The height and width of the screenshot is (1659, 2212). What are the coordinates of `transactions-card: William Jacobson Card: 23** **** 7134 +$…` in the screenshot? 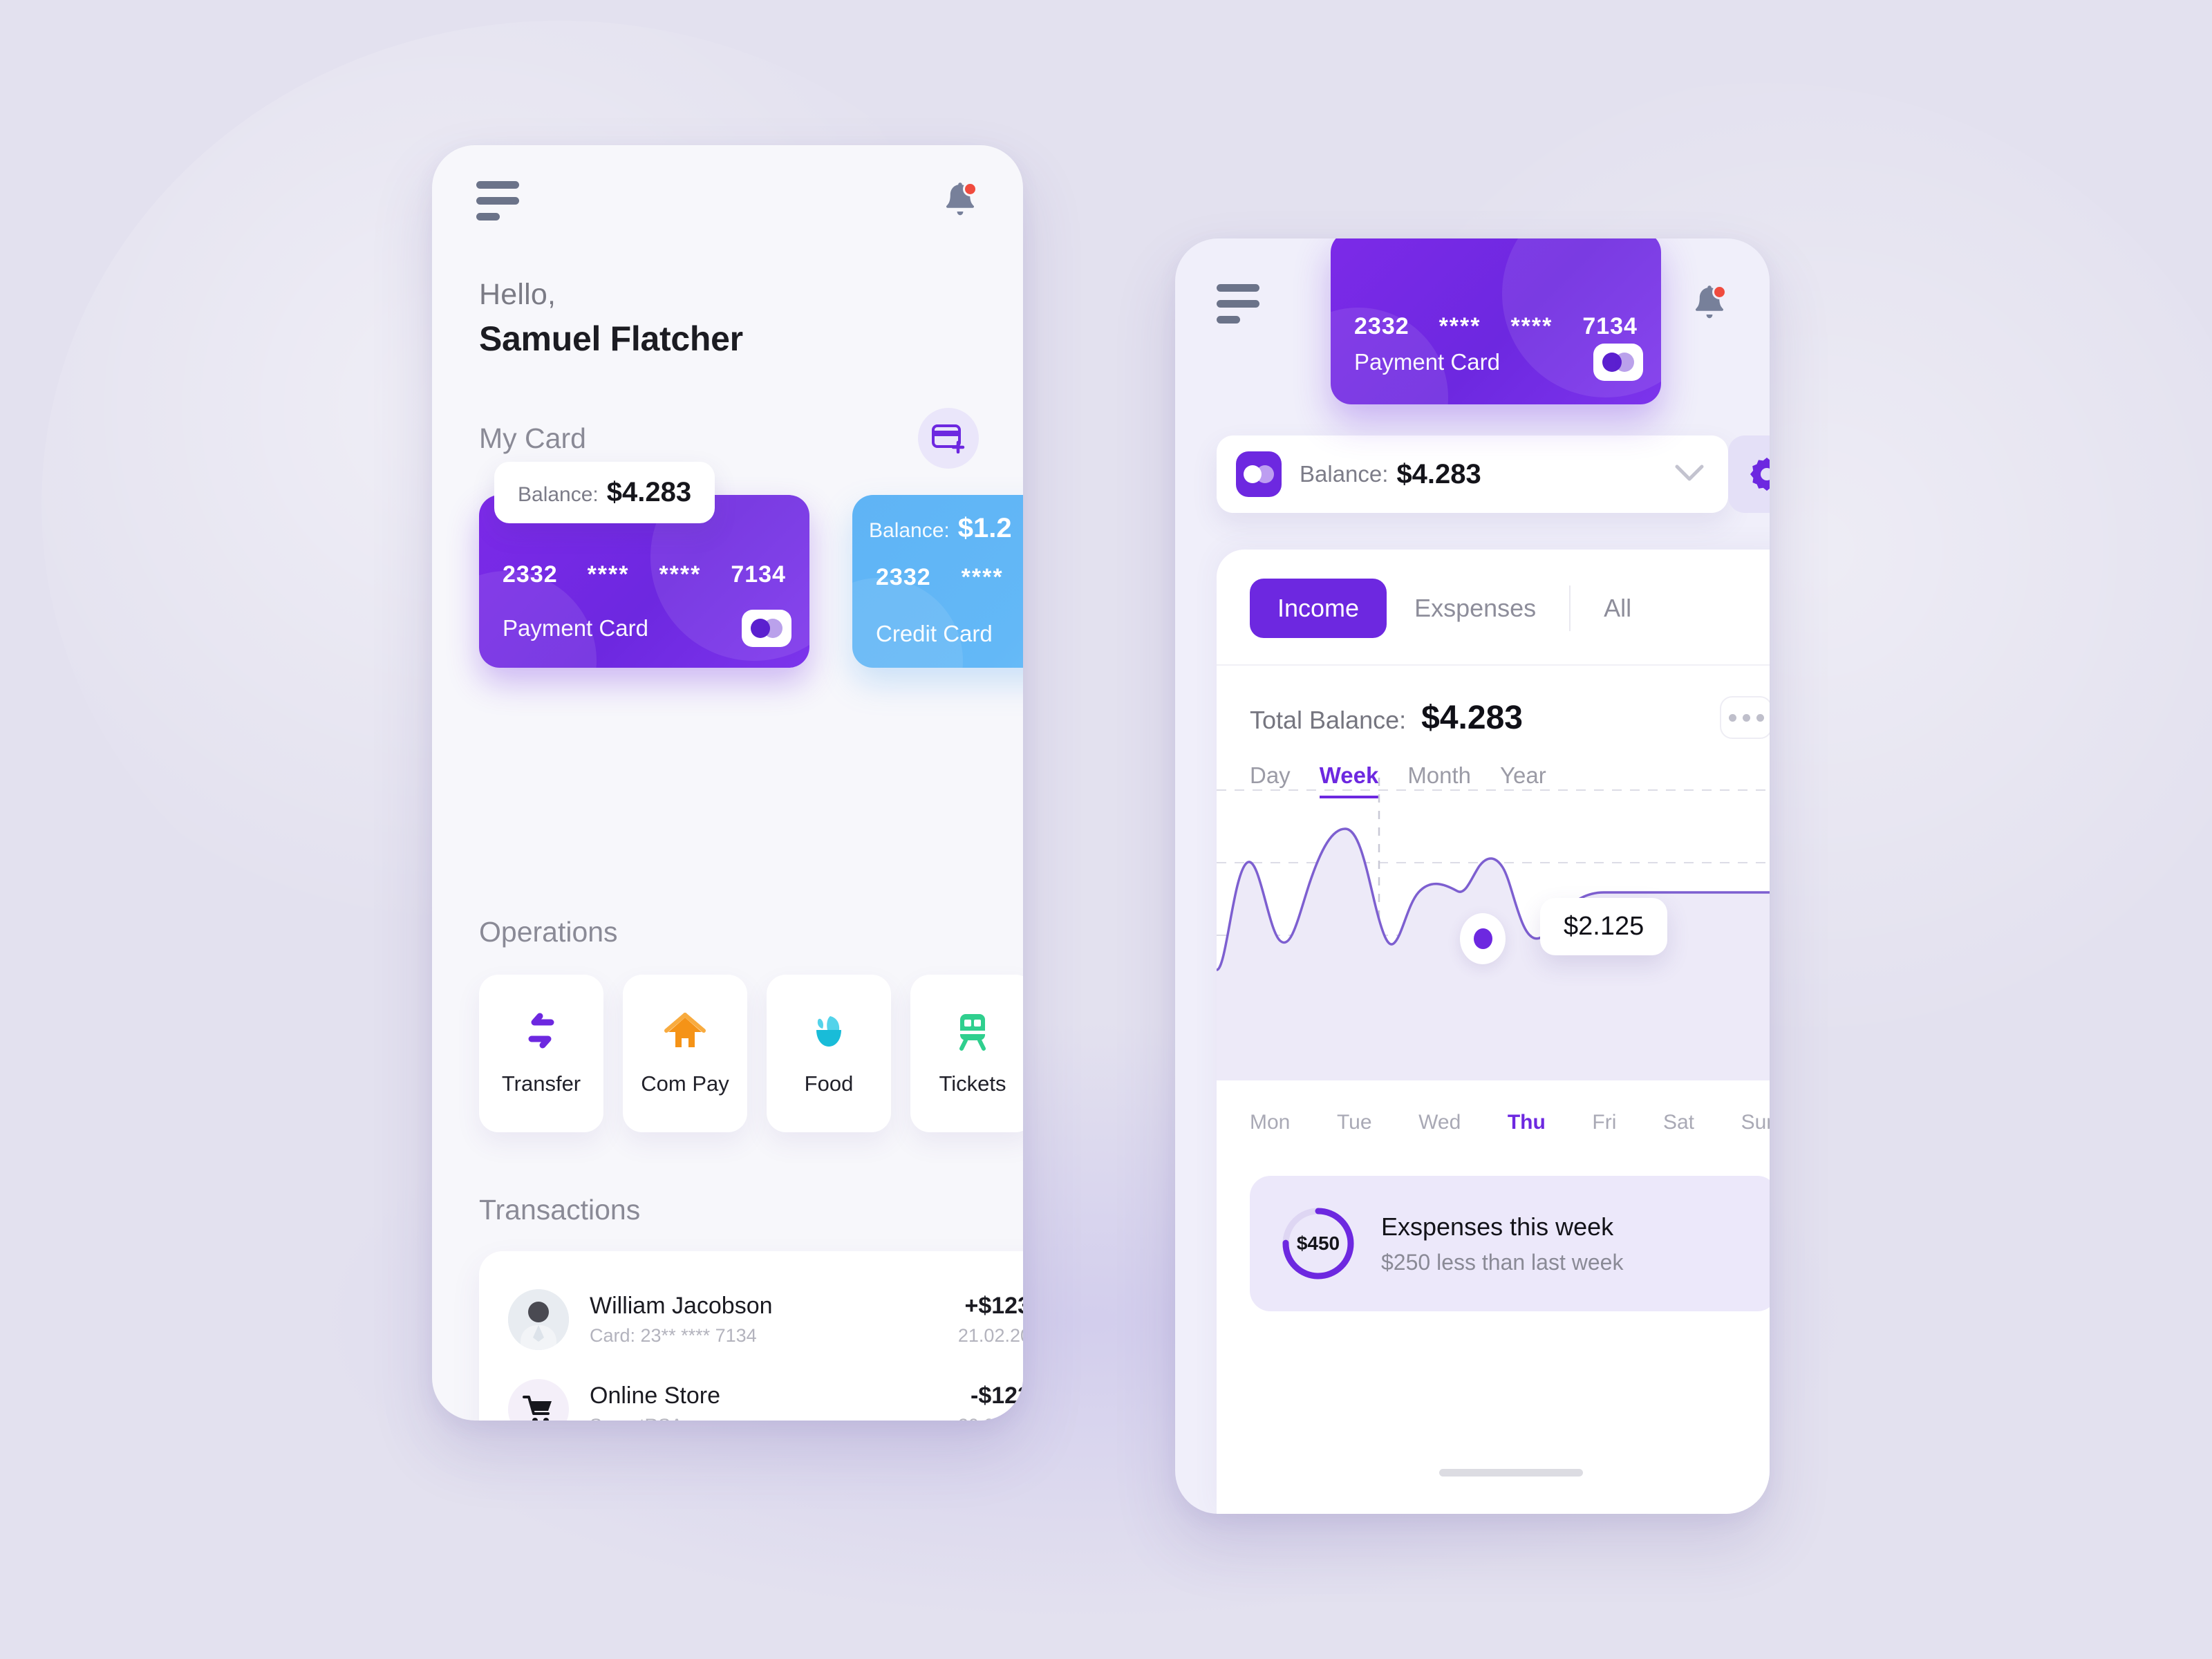 It's located at (751, 1336).